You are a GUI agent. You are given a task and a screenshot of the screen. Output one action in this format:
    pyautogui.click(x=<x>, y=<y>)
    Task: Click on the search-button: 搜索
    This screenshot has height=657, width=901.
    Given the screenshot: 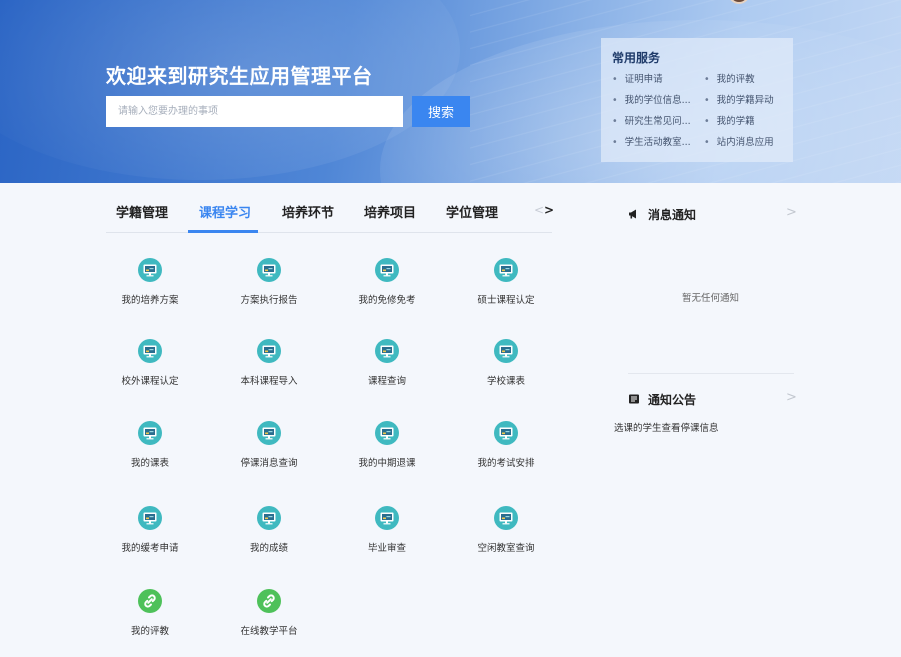 What is the action you would take?
    pyautogui.click(x=441, y=111)
    